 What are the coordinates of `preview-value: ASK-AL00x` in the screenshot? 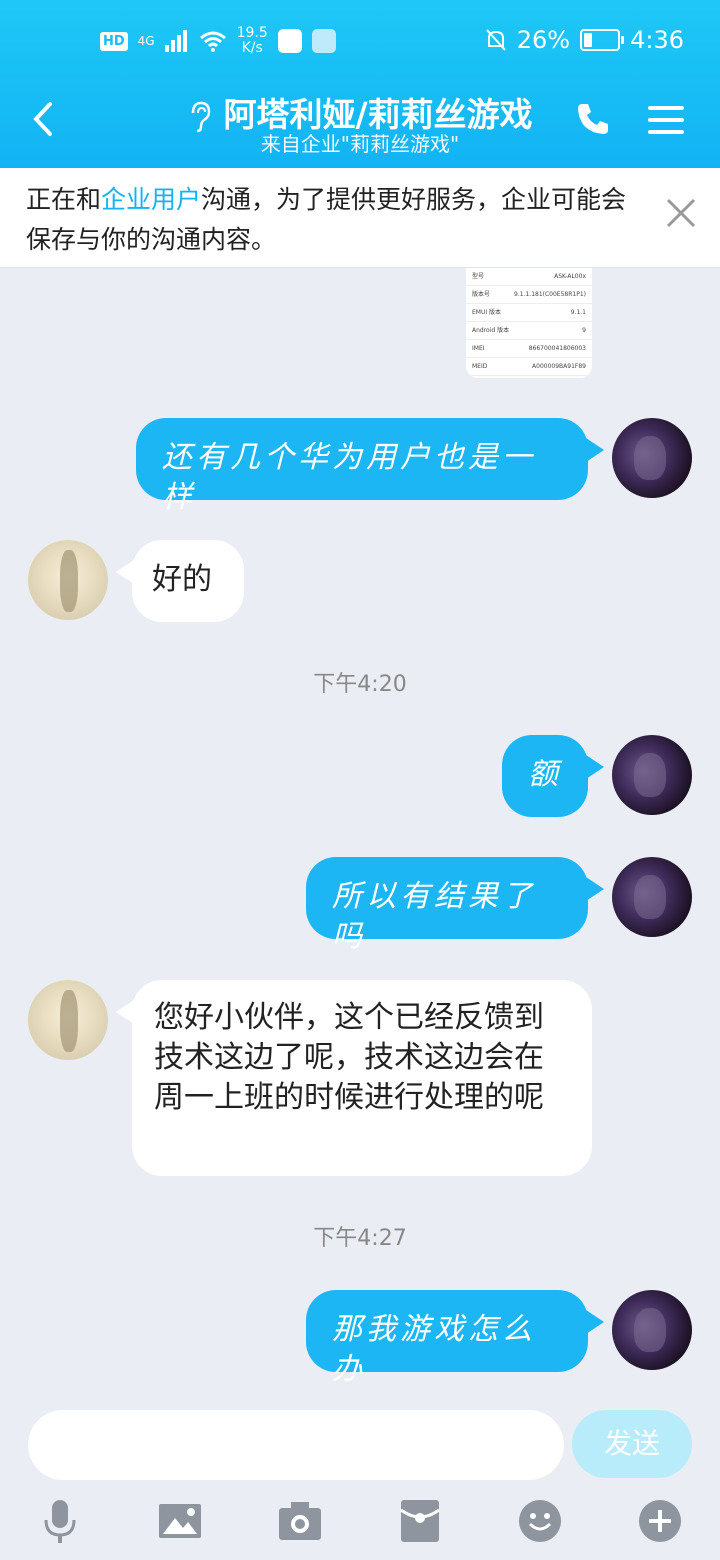 It's located at (570, 276).